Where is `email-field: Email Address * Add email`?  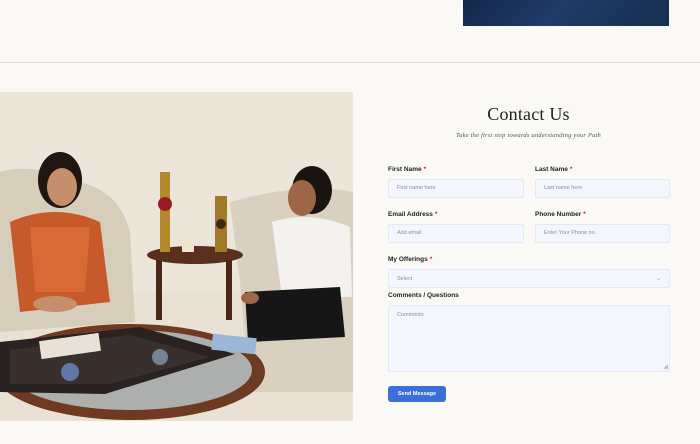 email-field: Email Address * Add email is located at coordinates (456, 227).